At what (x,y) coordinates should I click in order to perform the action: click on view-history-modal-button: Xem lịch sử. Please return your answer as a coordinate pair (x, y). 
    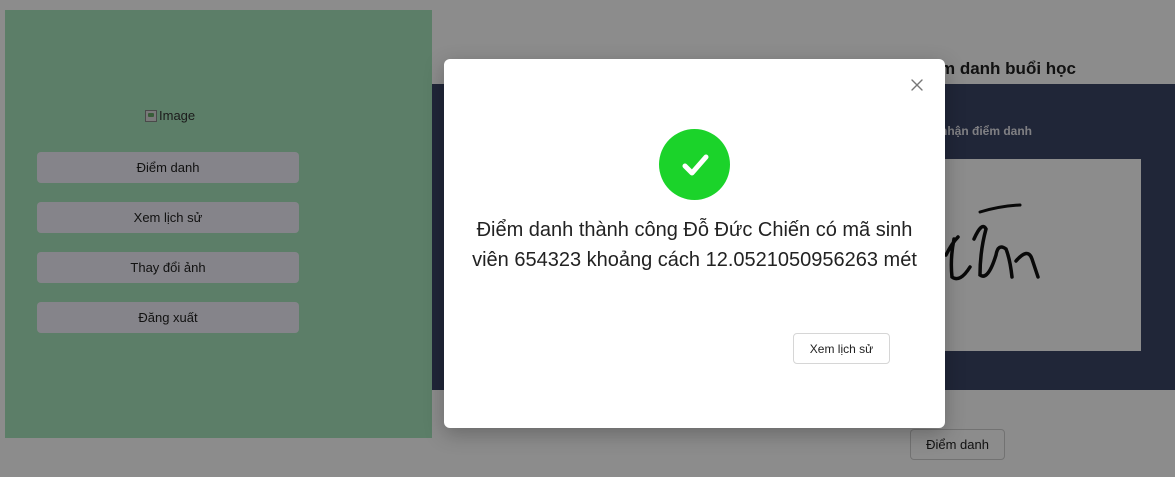
    Looking at the image, I should click on (841, 348).